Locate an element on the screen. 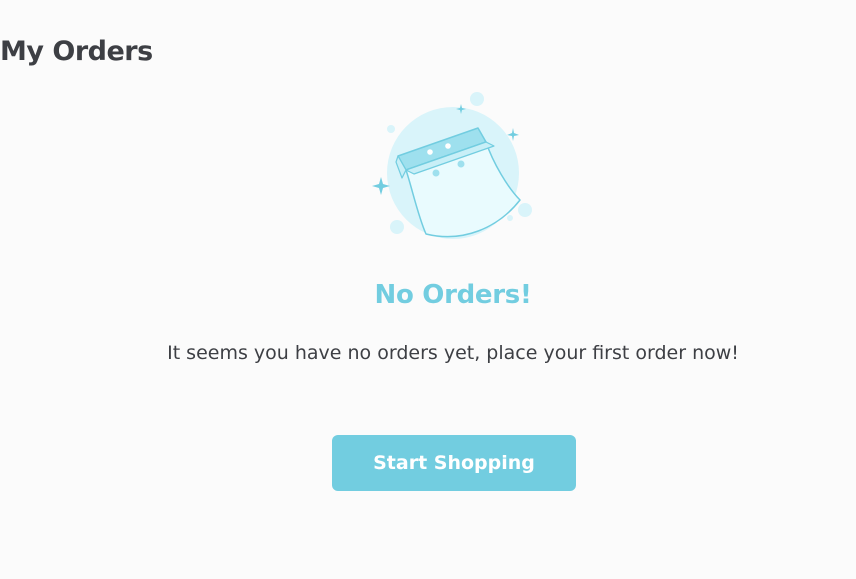  shopping-bag-icon is located at coordinates (452, 165).